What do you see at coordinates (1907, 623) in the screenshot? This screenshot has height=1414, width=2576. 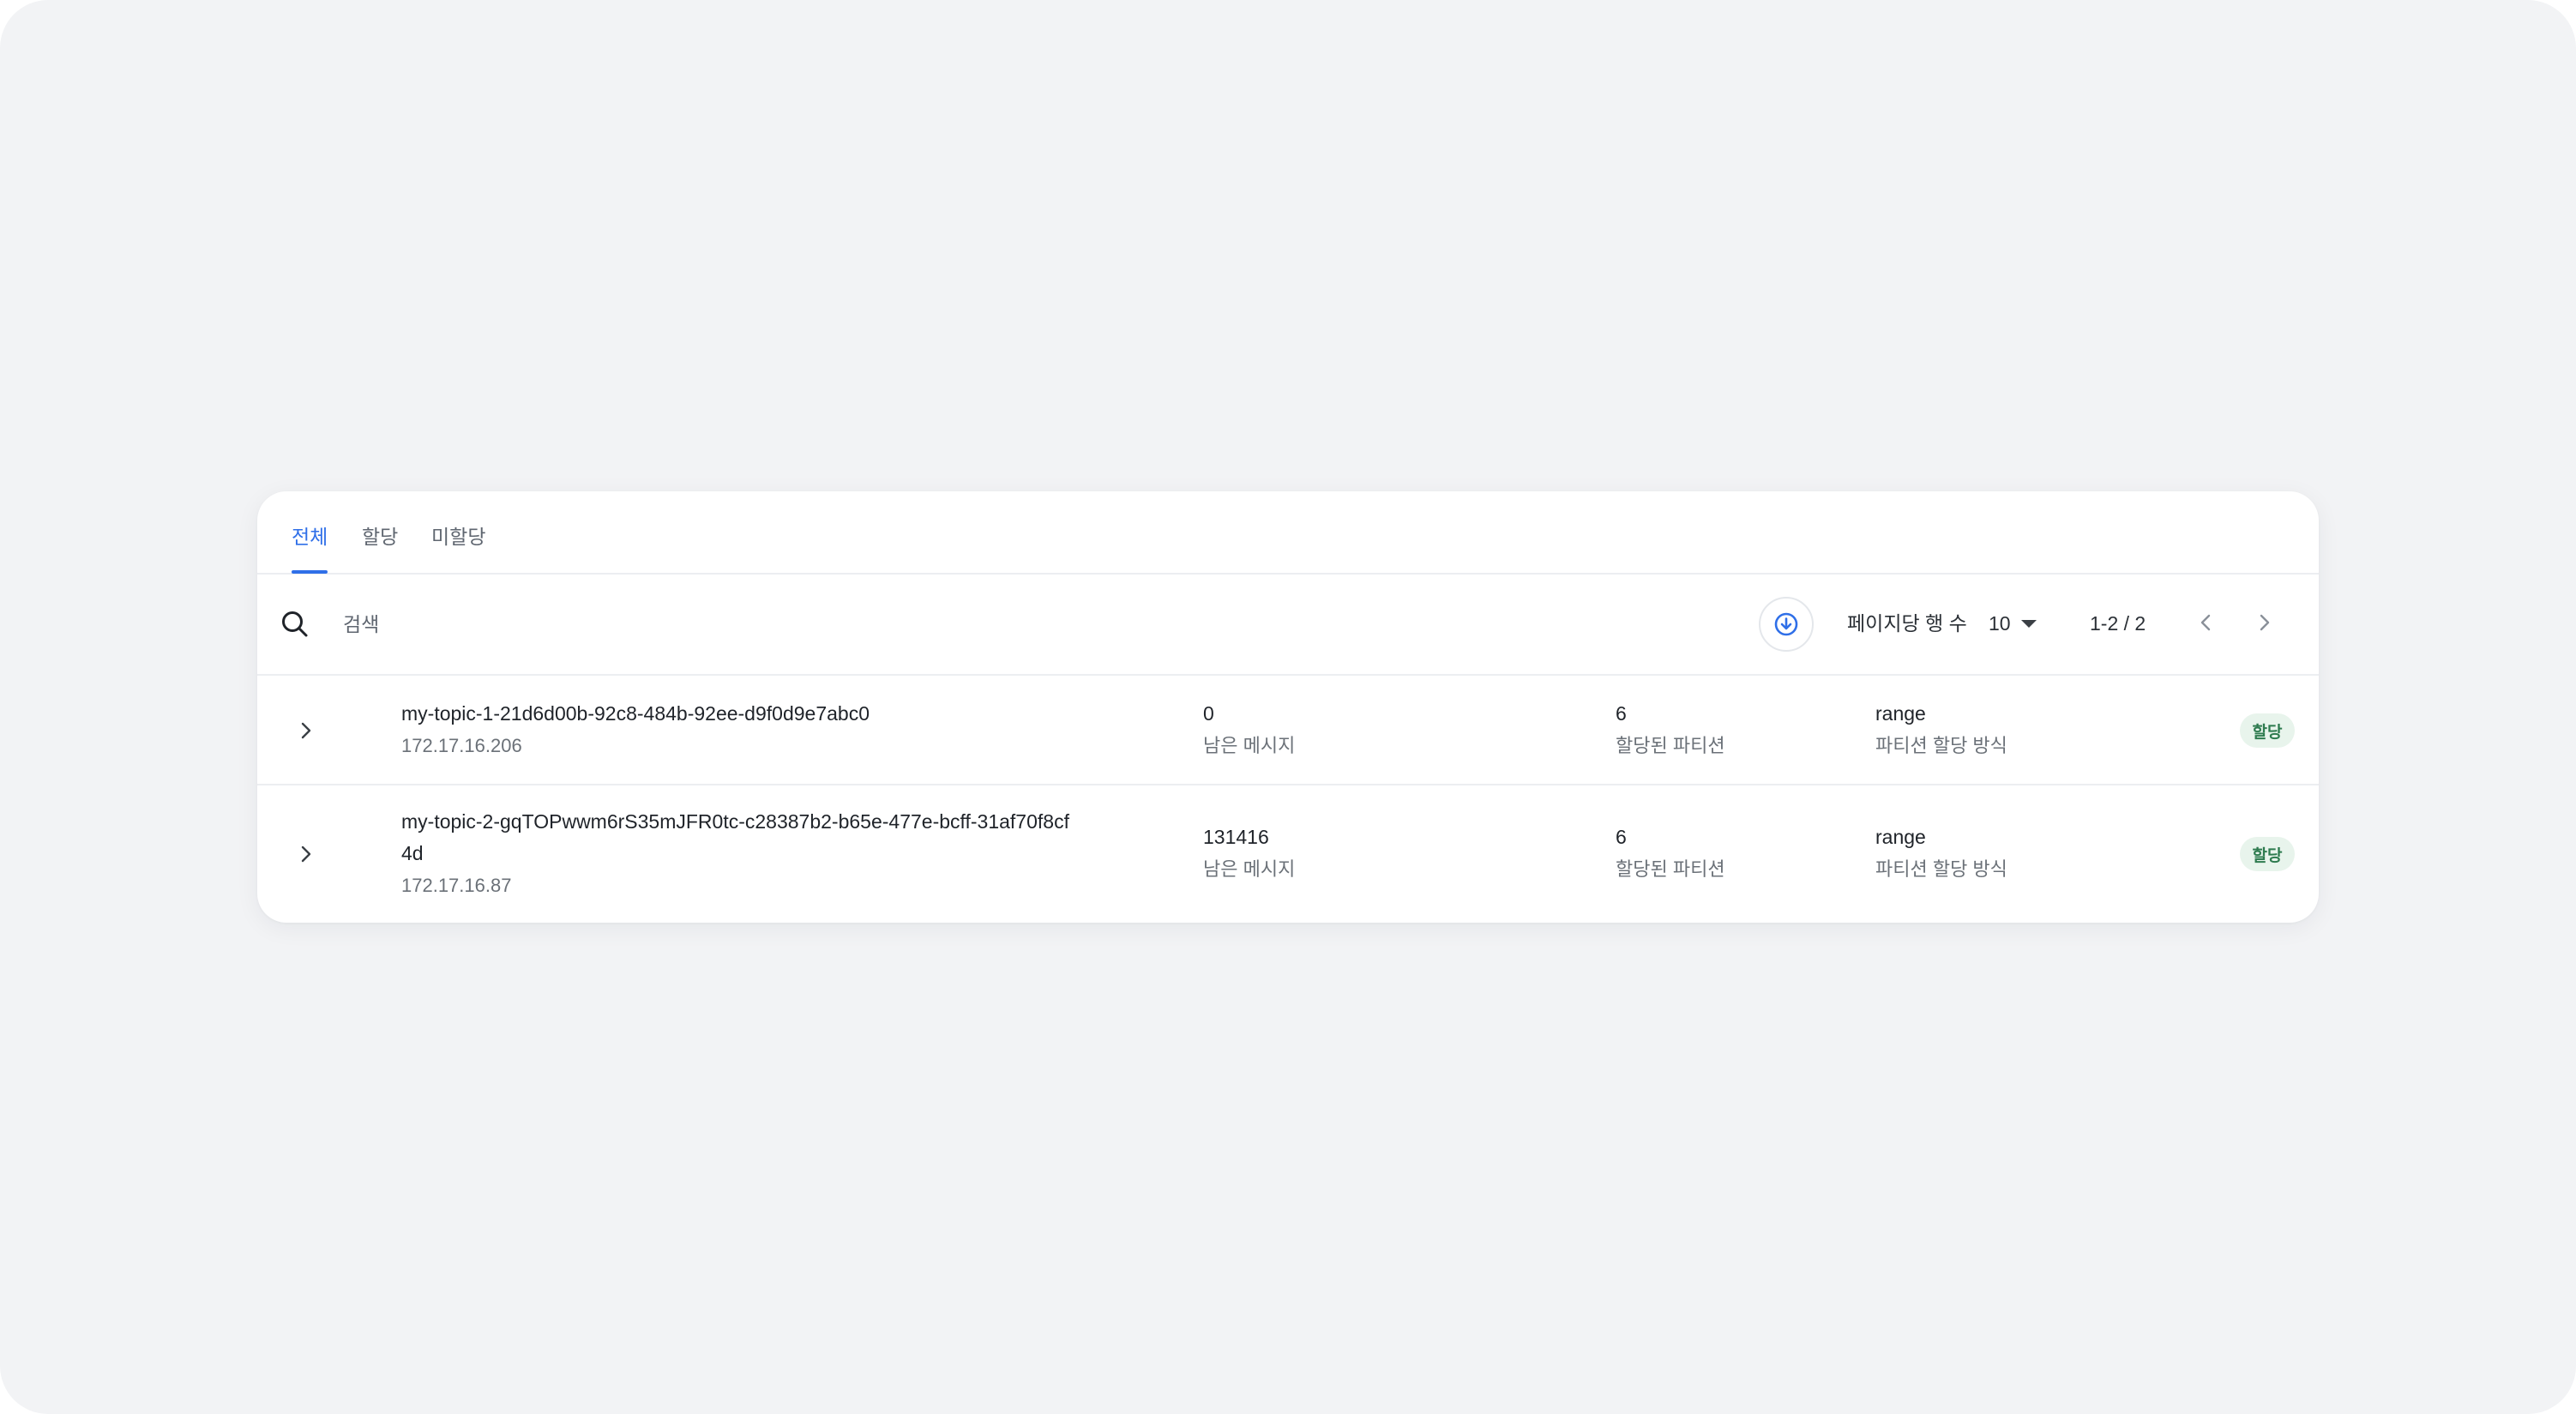 I see `rows-per-page-label: 페이지당 행 수` at bounding box center [1907, 623].